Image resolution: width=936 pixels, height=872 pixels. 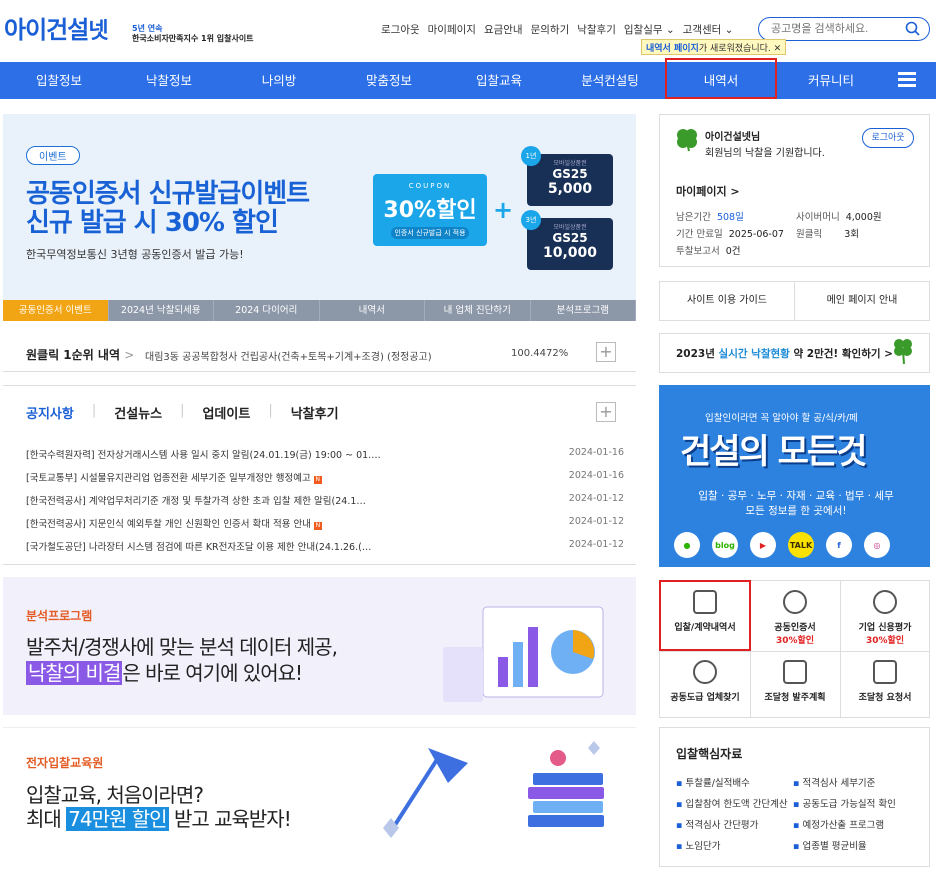 What do you see at coordinates (712, 782) in the screenshot?
I see `core-link: 투찰률/실적배수` at bounding box center [712, 782].